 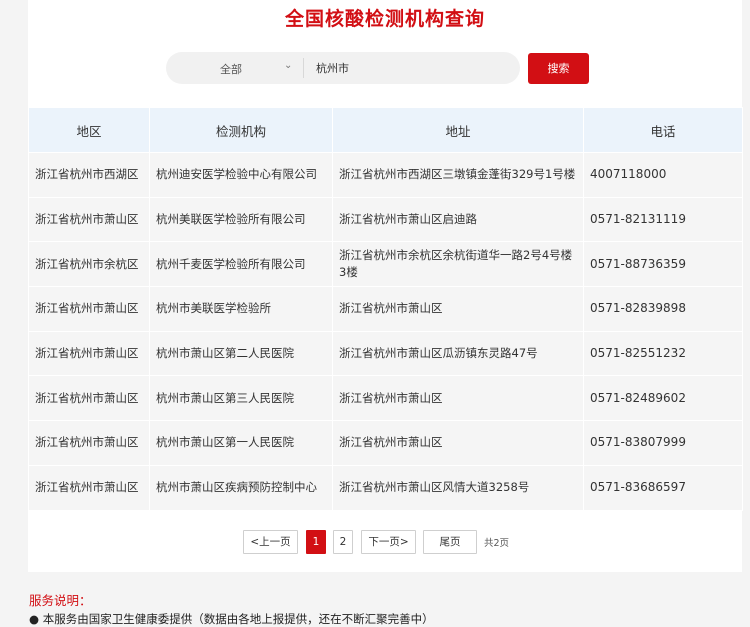 I want to click on chevron-down-icon: ⌄, so click(x=288, y=65).